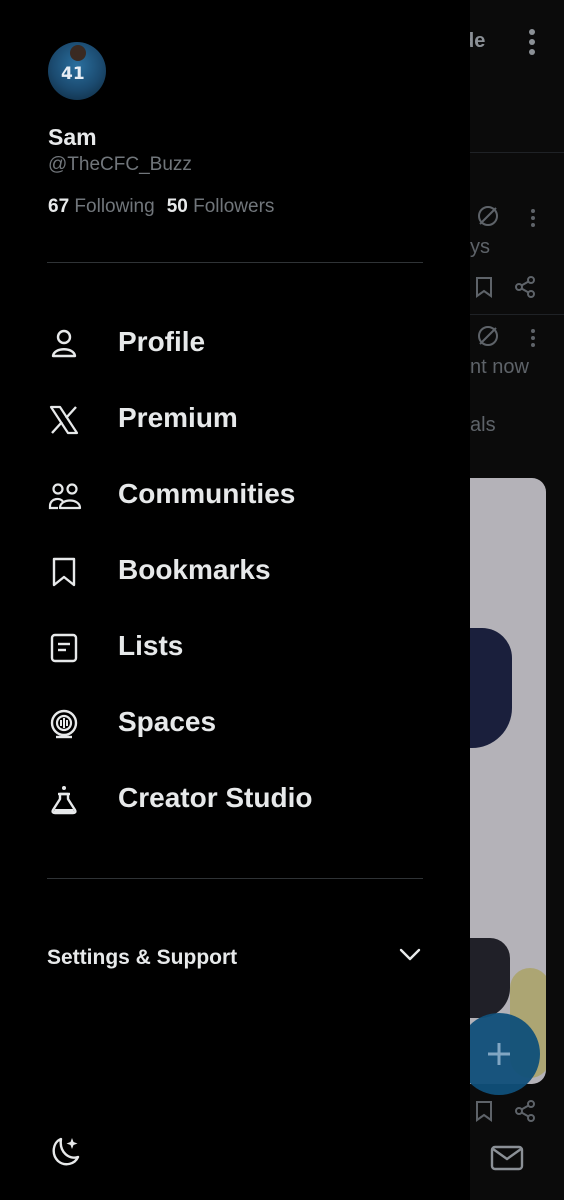  What do you see at coordinates (162, 341) in the screenshot?
I see `menu-item-label: Profile` at bounding box center [162, 341].